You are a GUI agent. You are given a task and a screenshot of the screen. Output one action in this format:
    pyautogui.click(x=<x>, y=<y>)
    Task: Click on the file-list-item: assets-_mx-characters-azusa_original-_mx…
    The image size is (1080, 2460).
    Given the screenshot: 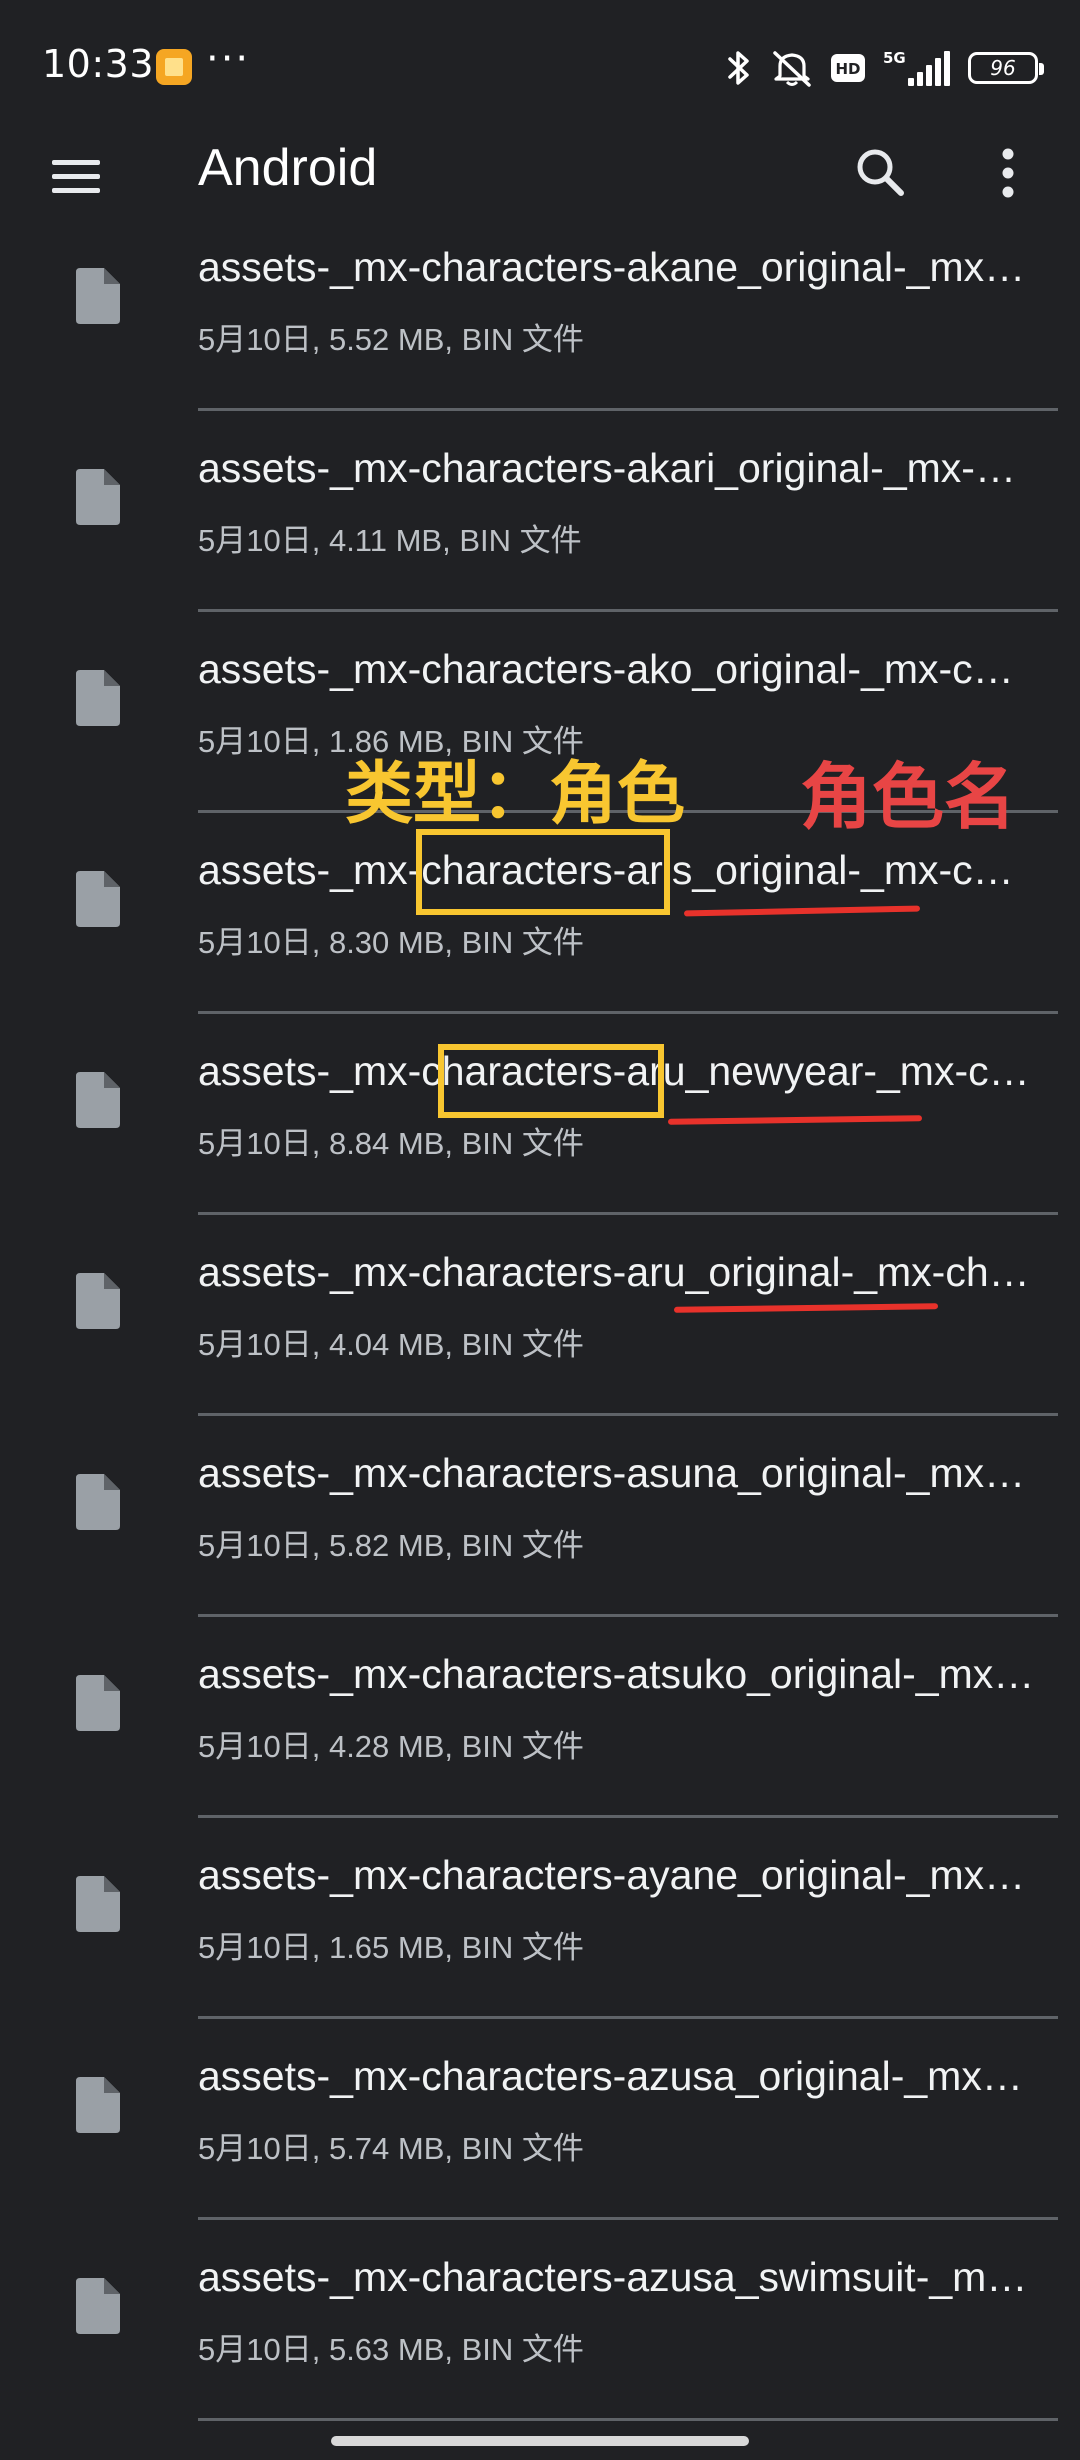 What is the action you would take?
    pyautogui.click(x=540, y=2119)
    